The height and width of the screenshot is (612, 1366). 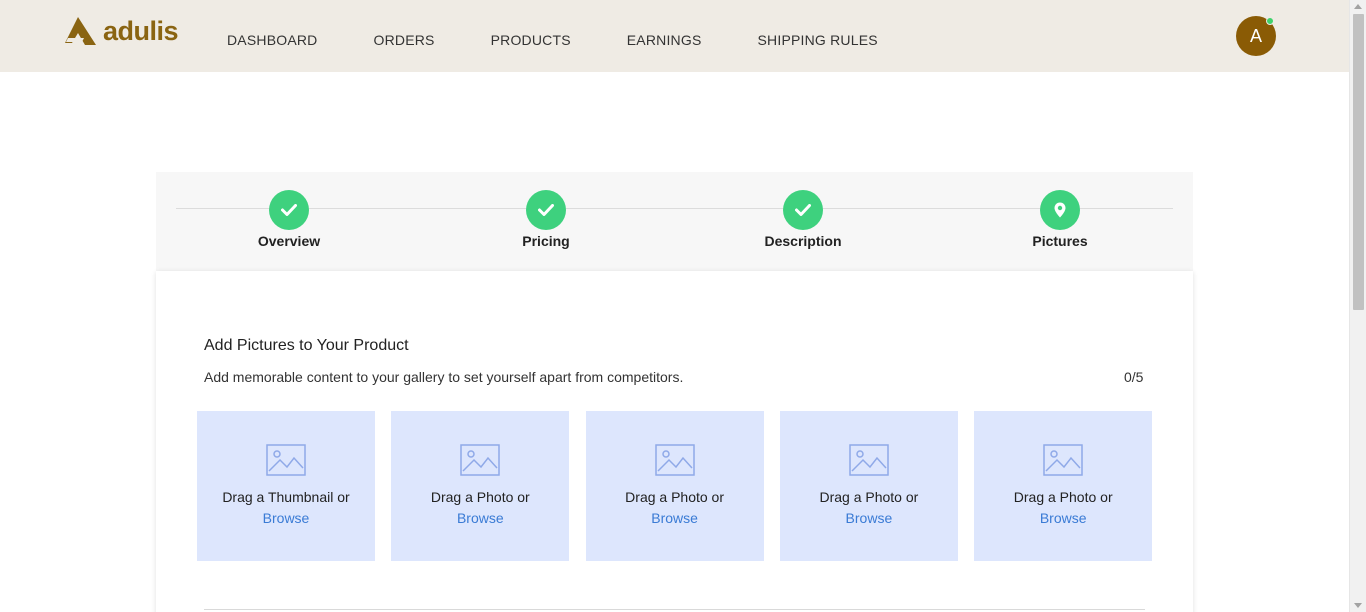 I want to click on step-pictures: Pictures, so click(x=1060, y=220).